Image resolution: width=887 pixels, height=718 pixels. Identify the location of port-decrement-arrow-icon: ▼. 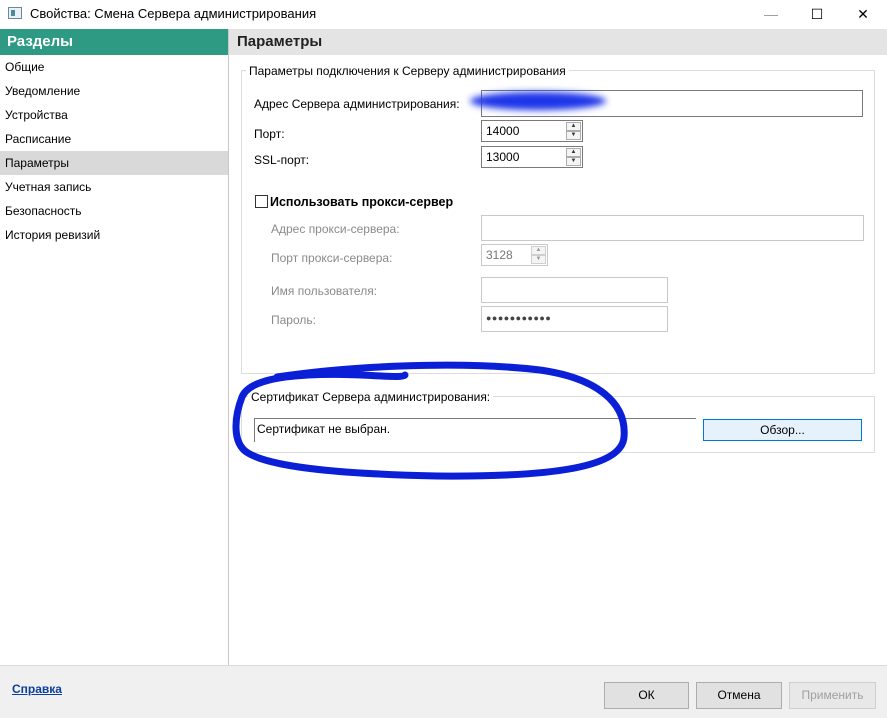
(573, 135).